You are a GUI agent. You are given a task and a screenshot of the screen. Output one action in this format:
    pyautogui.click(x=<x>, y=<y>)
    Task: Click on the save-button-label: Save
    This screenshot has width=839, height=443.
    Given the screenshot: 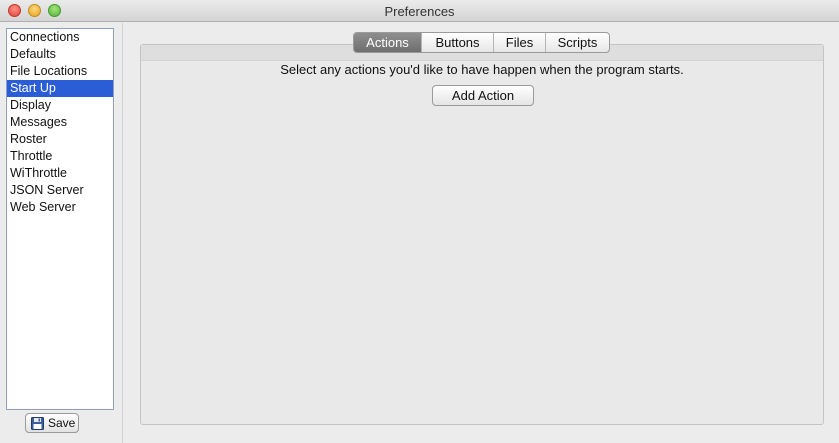 What is the action you would take?
    pyautogui.click(x=62, y=423)
    